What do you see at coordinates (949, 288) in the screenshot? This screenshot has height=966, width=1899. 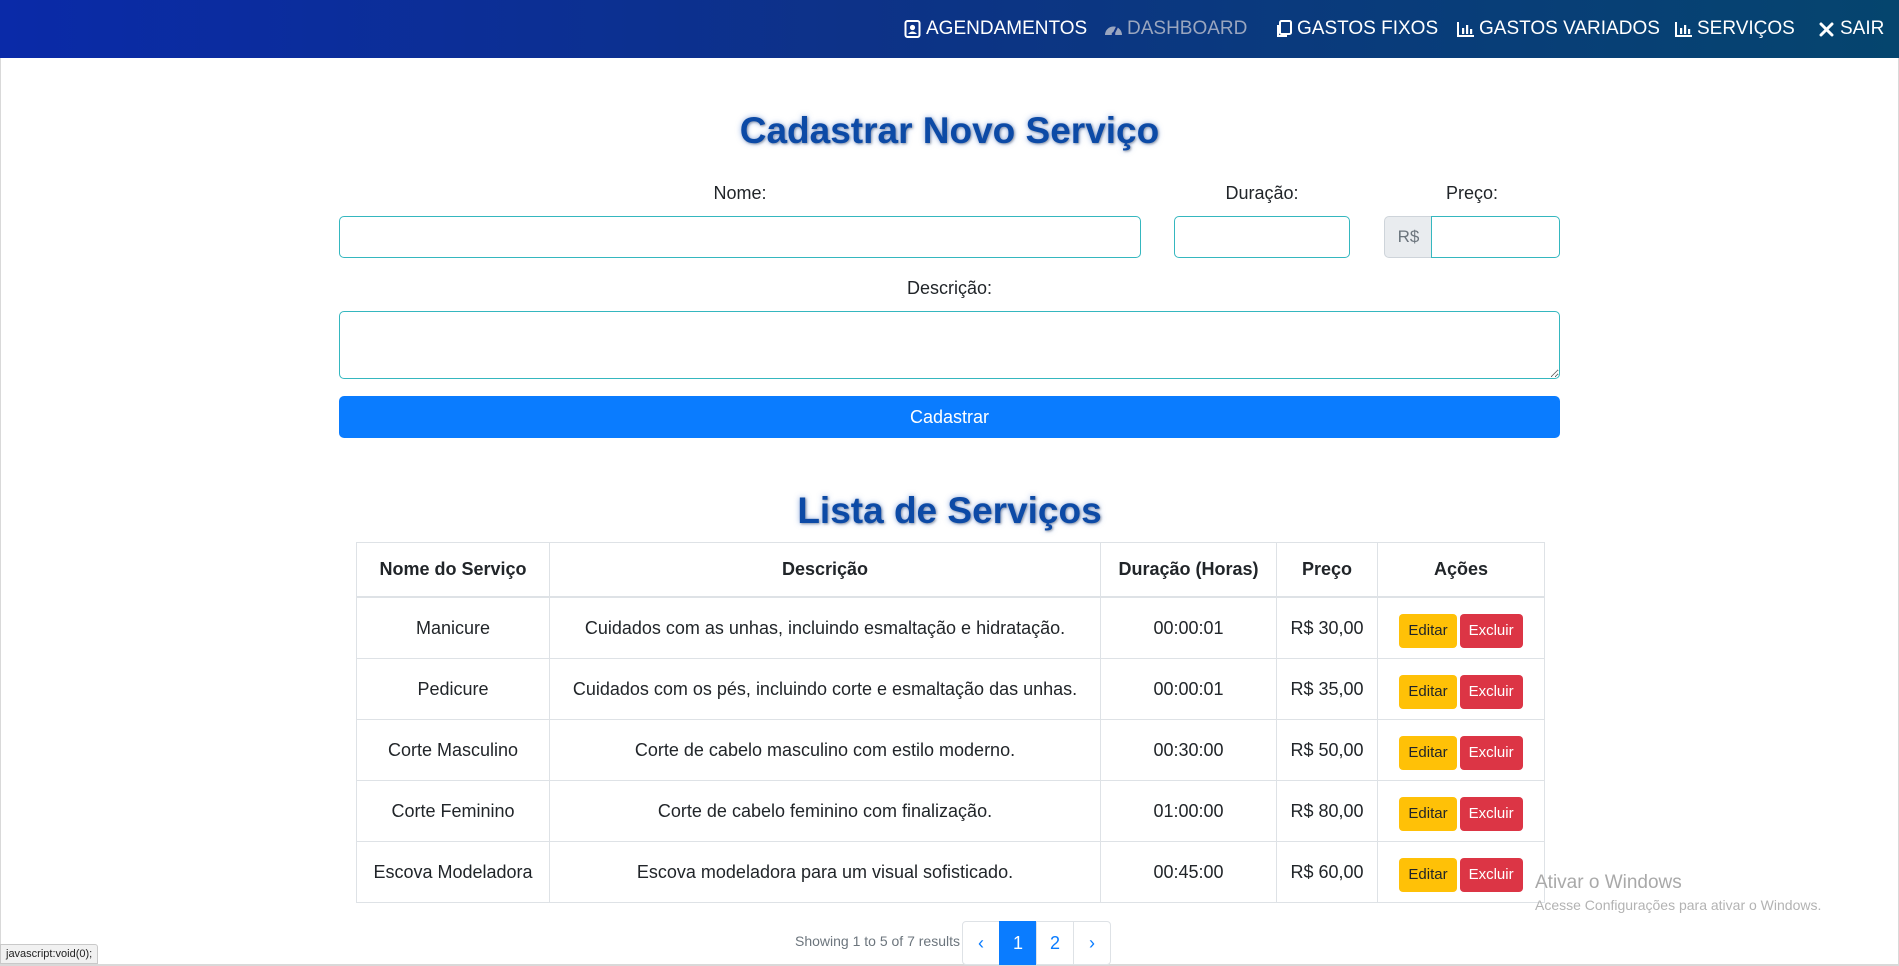 I see `descricao-label: Descrição:` at bounding box center [949, 288].